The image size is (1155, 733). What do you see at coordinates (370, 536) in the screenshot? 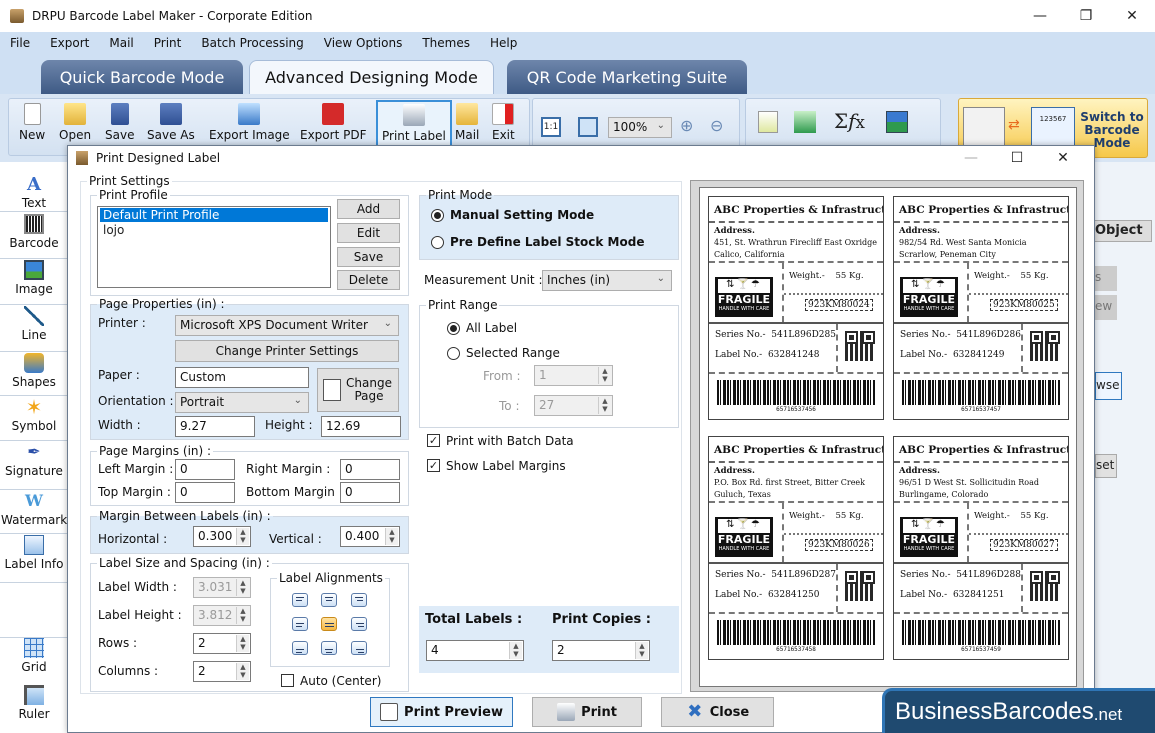
I see `vertical-margin-field: 0.400 ▲ ▼` at bounding box center [370, 536].